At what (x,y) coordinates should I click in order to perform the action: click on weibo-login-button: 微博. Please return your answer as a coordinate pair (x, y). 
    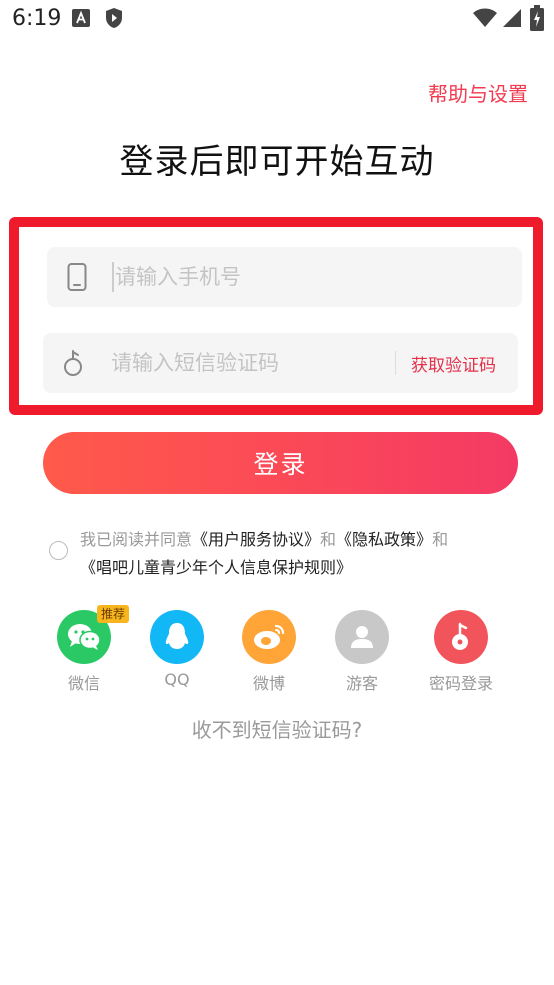
    Looking at the image, I should click on (269, 652).